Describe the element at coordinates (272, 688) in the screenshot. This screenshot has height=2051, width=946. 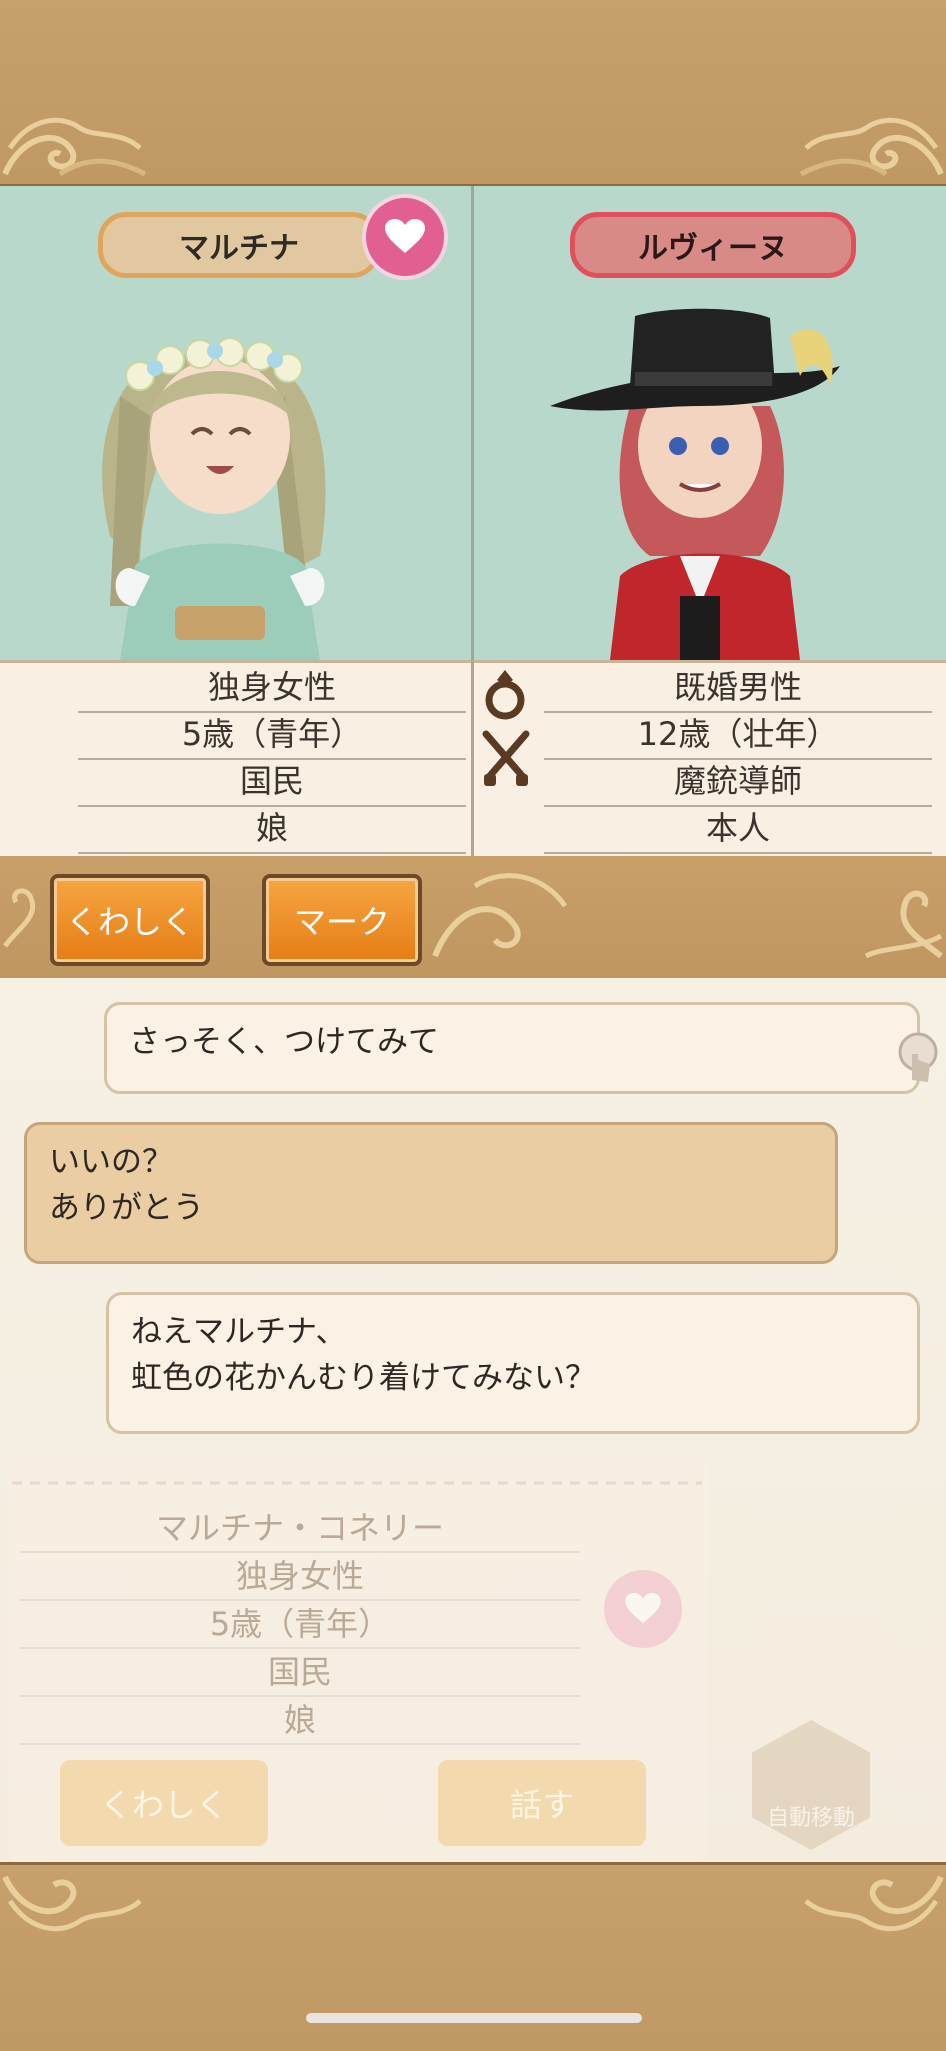
I see `left-info-status: 独身女性` at that location.